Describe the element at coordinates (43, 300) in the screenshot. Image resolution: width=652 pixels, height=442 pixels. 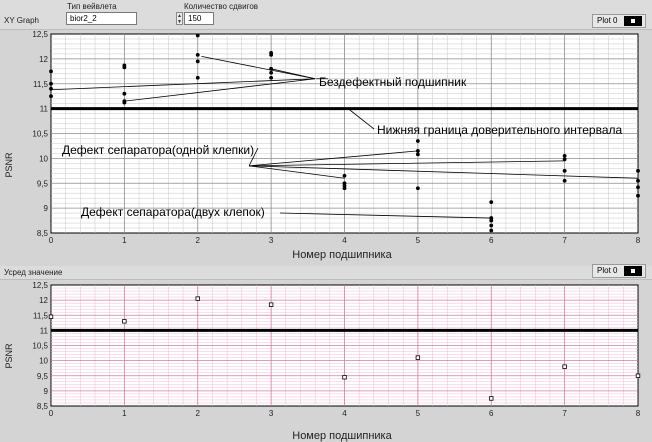
I see `y-tick-label: 12` at that location.